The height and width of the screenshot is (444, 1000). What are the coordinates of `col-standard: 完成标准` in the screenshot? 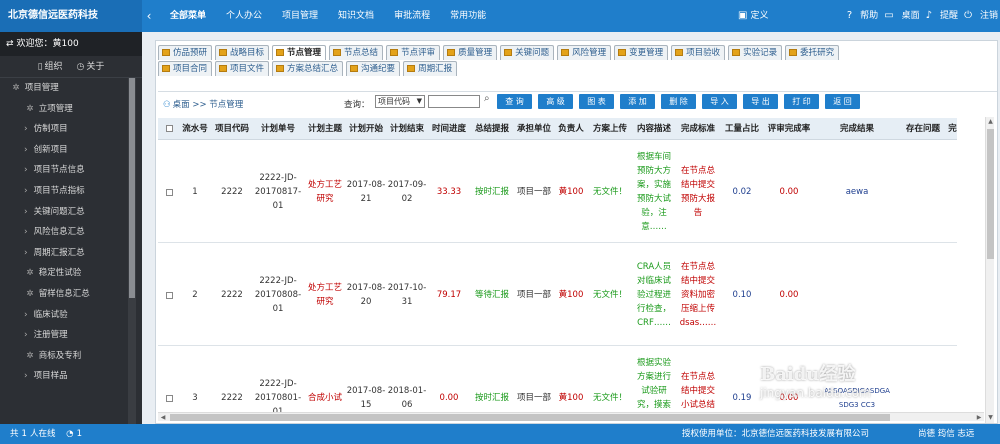 It's located at (698, 129).